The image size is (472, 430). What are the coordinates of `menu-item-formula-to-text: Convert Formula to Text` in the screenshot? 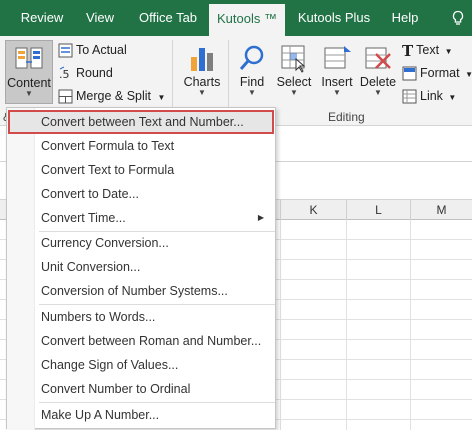 It's located at (141, 146).